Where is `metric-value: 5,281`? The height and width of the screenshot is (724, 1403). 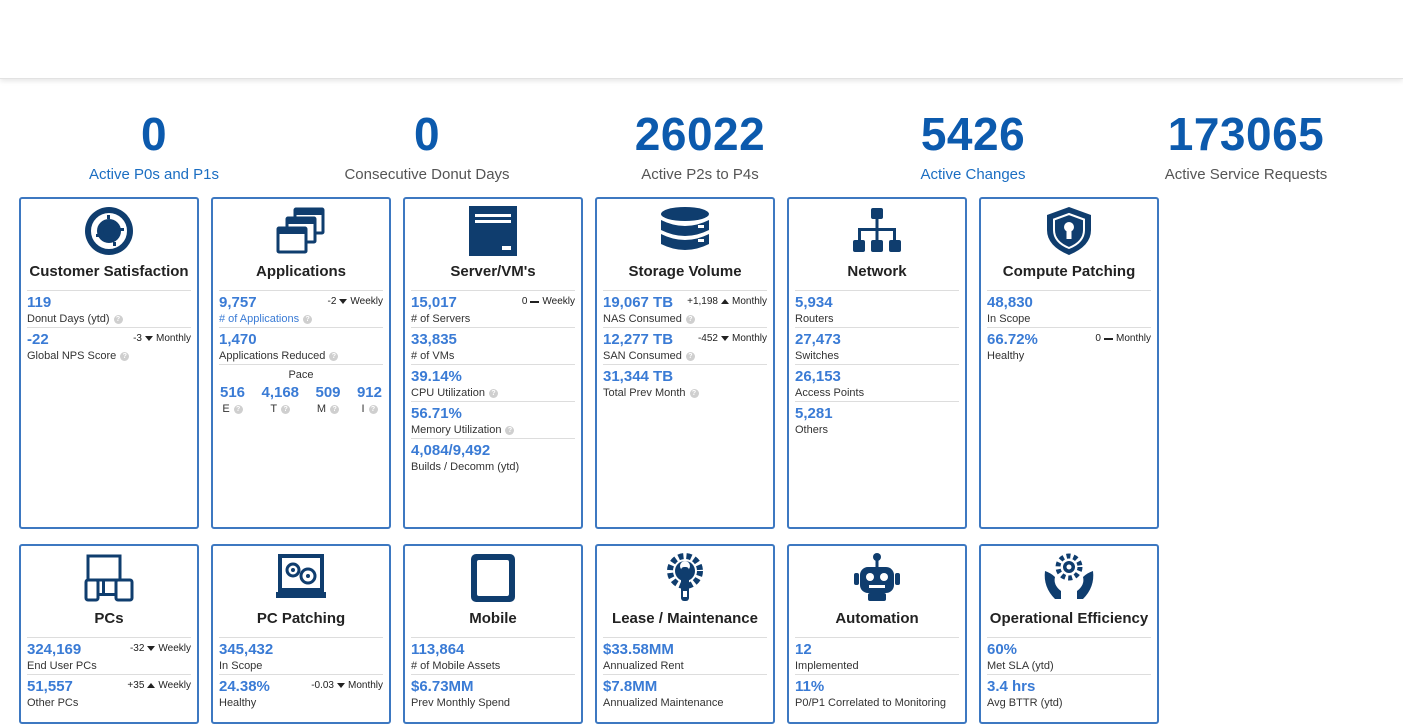 metric-value: 5,281 is located at coordinates (814, 413).